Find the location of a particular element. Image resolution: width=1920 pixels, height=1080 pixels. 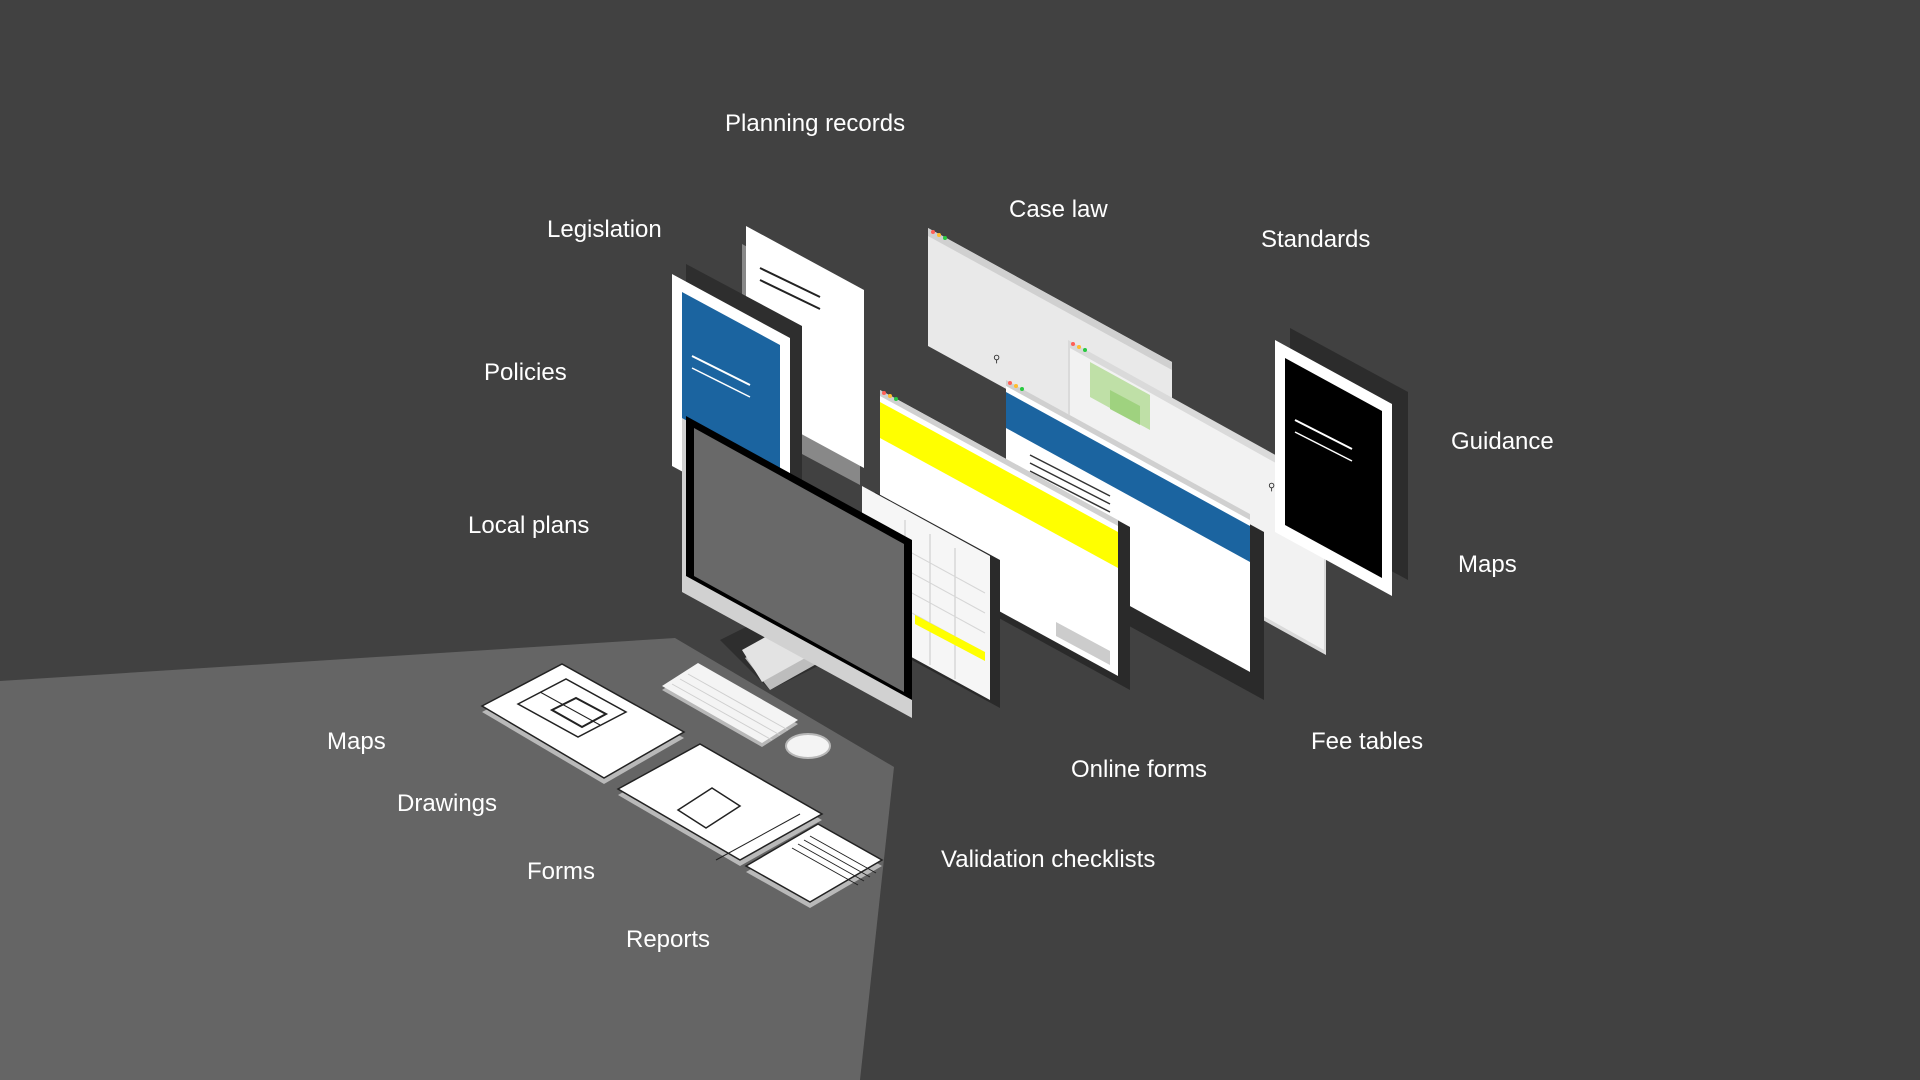

label-reports: Reports is located at coordinates (668, 939).